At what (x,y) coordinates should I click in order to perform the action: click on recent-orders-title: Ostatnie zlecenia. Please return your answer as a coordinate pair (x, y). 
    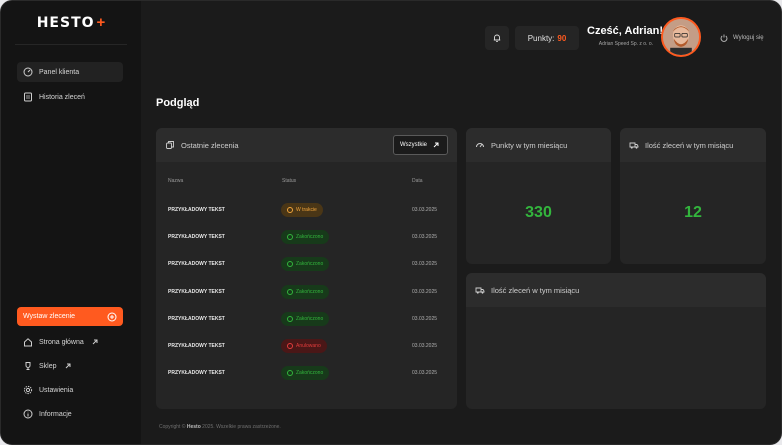
    Looking at the image, I should click on (210, 145).